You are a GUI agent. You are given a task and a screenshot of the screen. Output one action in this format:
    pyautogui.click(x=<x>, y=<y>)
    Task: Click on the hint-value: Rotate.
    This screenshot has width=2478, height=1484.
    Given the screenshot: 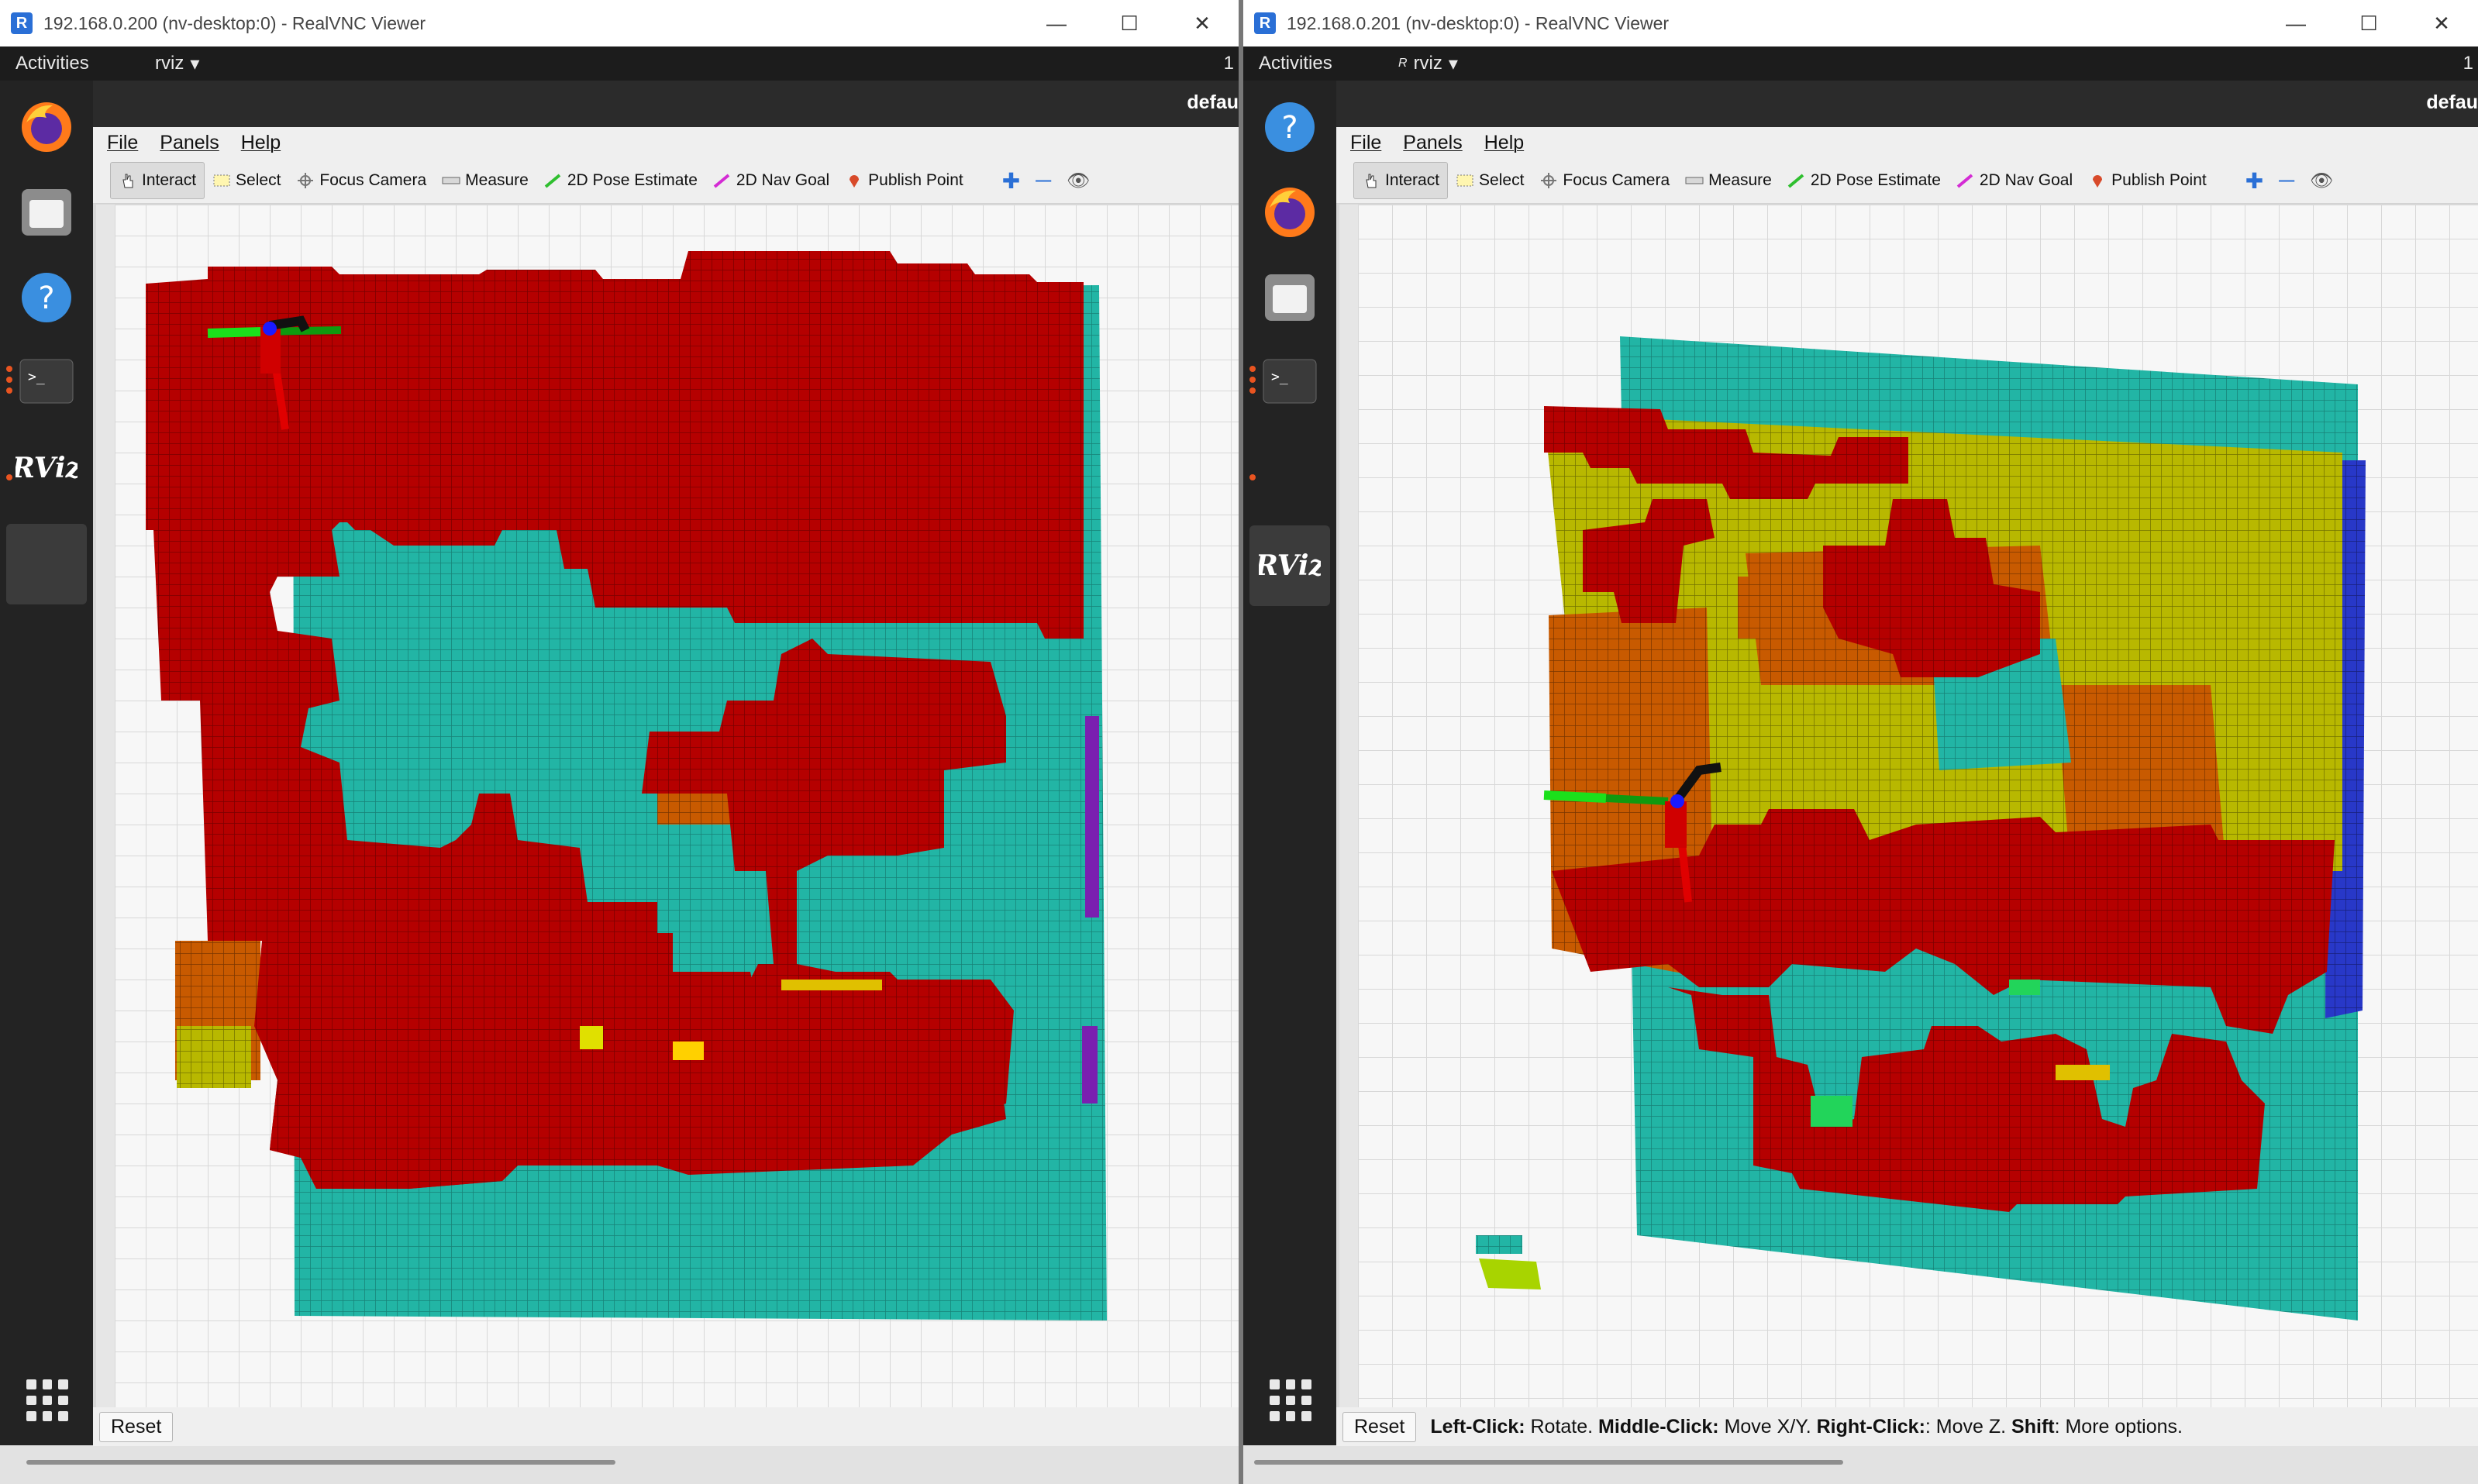 What is the action you would take?
    pyautogui.click(x=1562, y=1426)
    